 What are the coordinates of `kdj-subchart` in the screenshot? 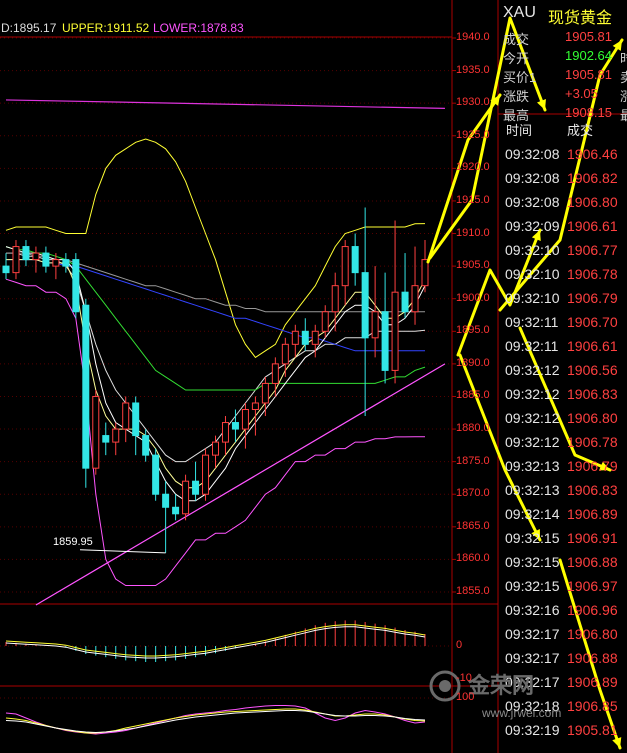 It's located at (226, 716).